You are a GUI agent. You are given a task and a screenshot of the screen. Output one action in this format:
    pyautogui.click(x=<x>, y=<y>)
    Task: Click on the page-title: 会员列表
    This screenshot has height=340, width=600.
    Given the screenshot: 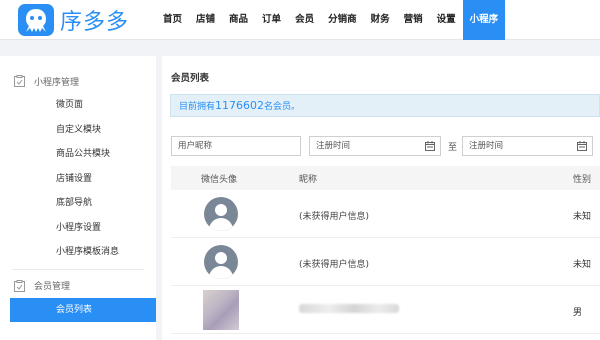 What is the action you would take?
    pyautogui.click(x=190, y=78)
    